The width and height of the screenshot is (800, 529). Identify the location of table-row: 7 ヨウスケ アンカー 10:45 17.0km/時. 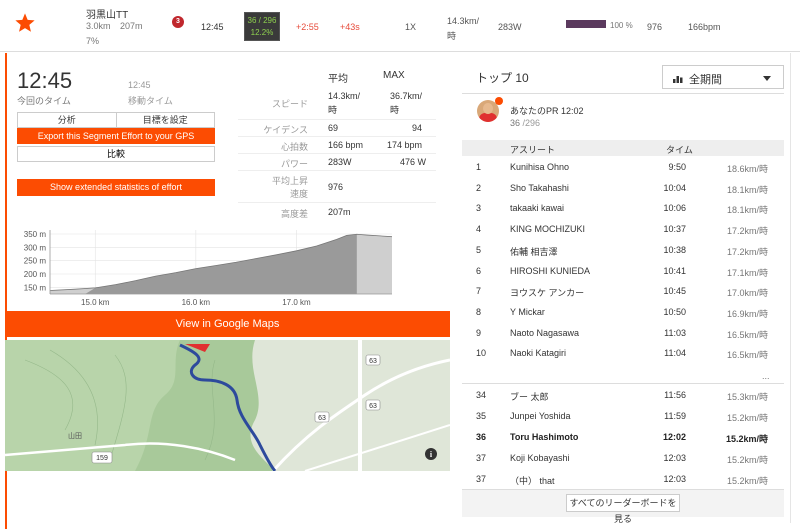
(623, 292).